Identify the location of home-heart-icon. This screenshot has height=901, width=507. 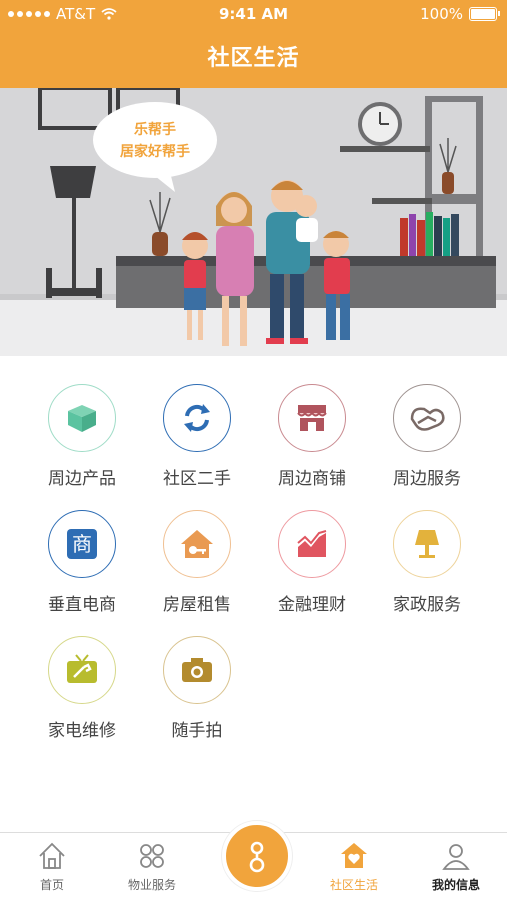
(354, 855).